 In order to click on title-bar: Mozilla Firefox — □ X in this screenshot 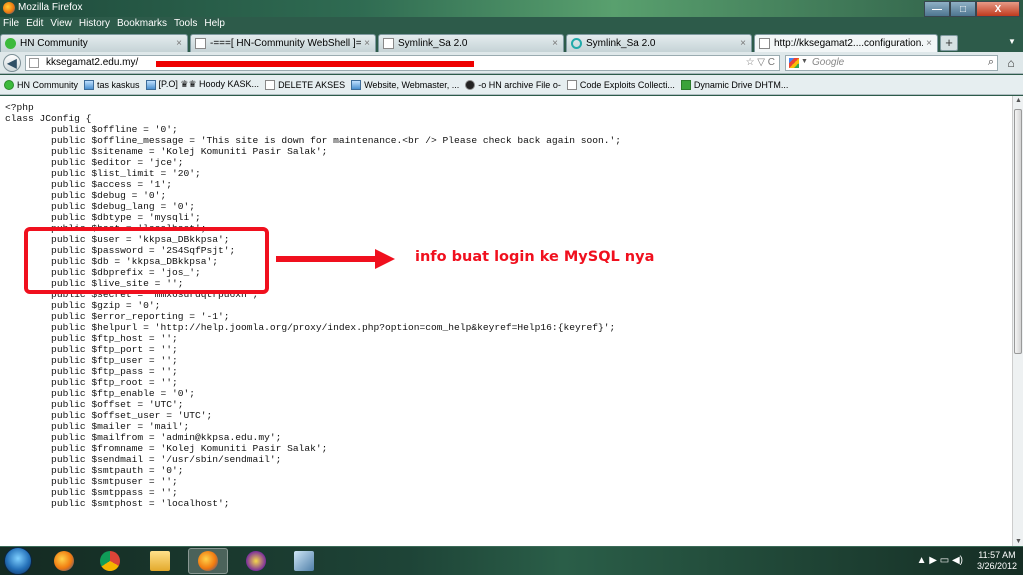, I will do `click(511, 8)`.